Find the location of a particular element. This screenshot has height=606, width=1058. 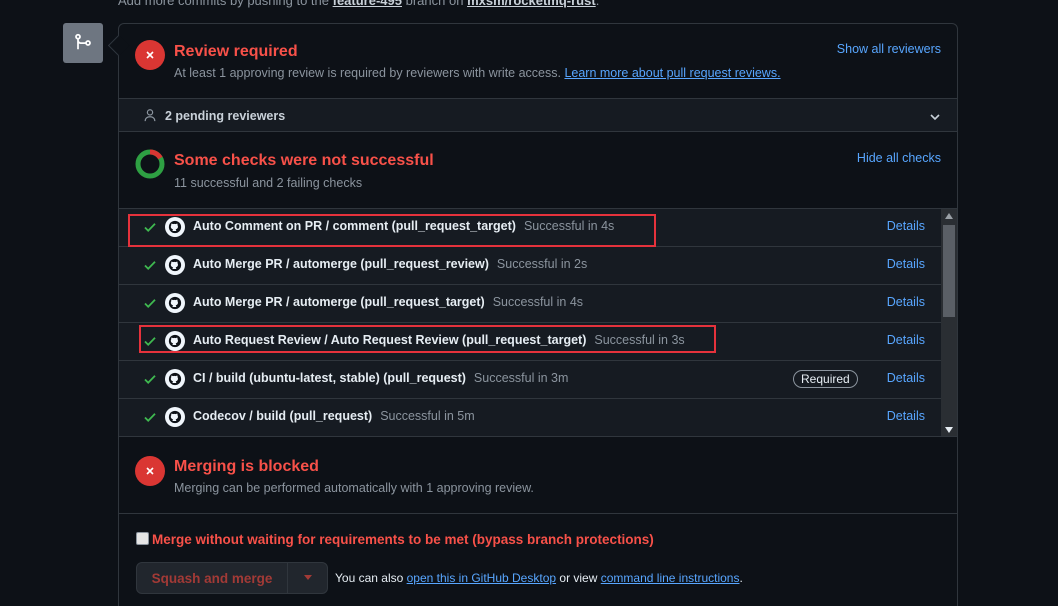

scrollbar-thumb is located at coordinates (949, 271).